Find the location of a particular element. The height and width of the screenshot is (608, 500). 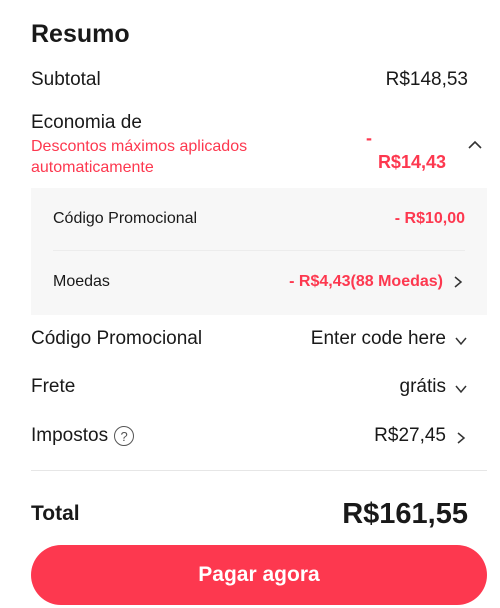

chevron-up-icon is located at coordinates (475, 145).